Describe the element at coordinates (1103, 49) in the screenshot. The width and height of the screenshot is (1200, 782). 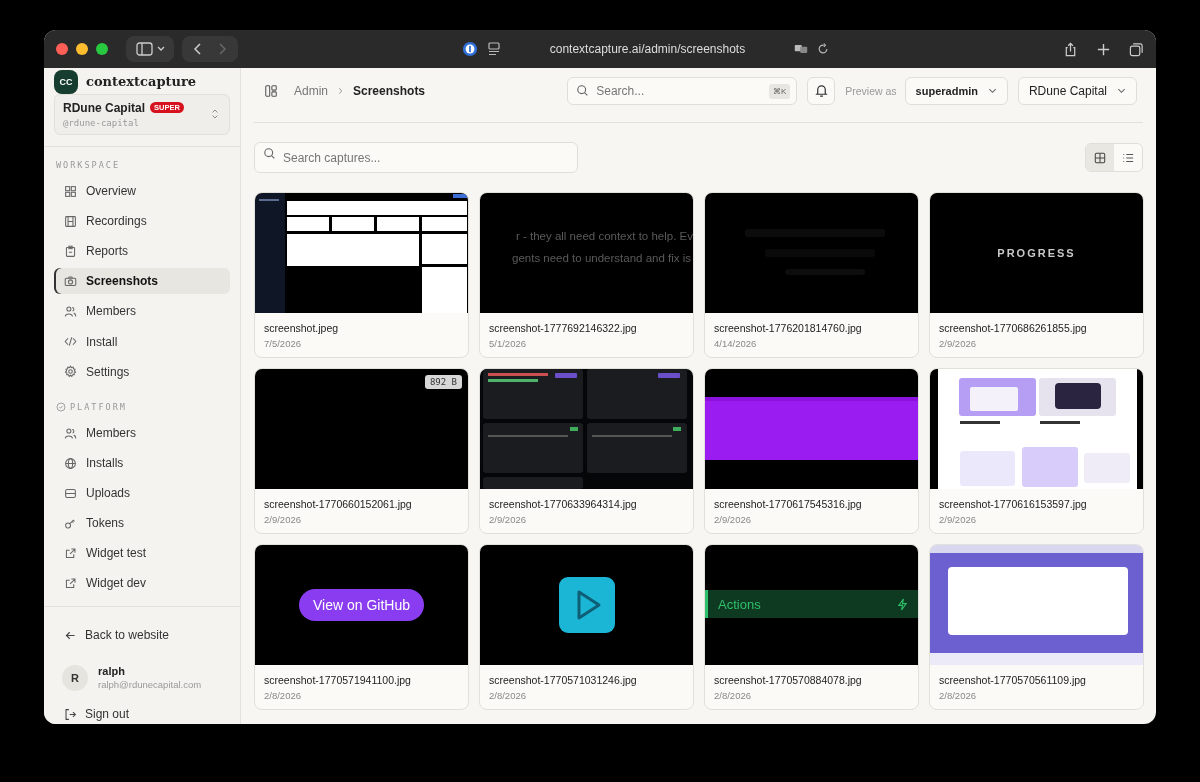
I see `new-tab-icon` at that location.